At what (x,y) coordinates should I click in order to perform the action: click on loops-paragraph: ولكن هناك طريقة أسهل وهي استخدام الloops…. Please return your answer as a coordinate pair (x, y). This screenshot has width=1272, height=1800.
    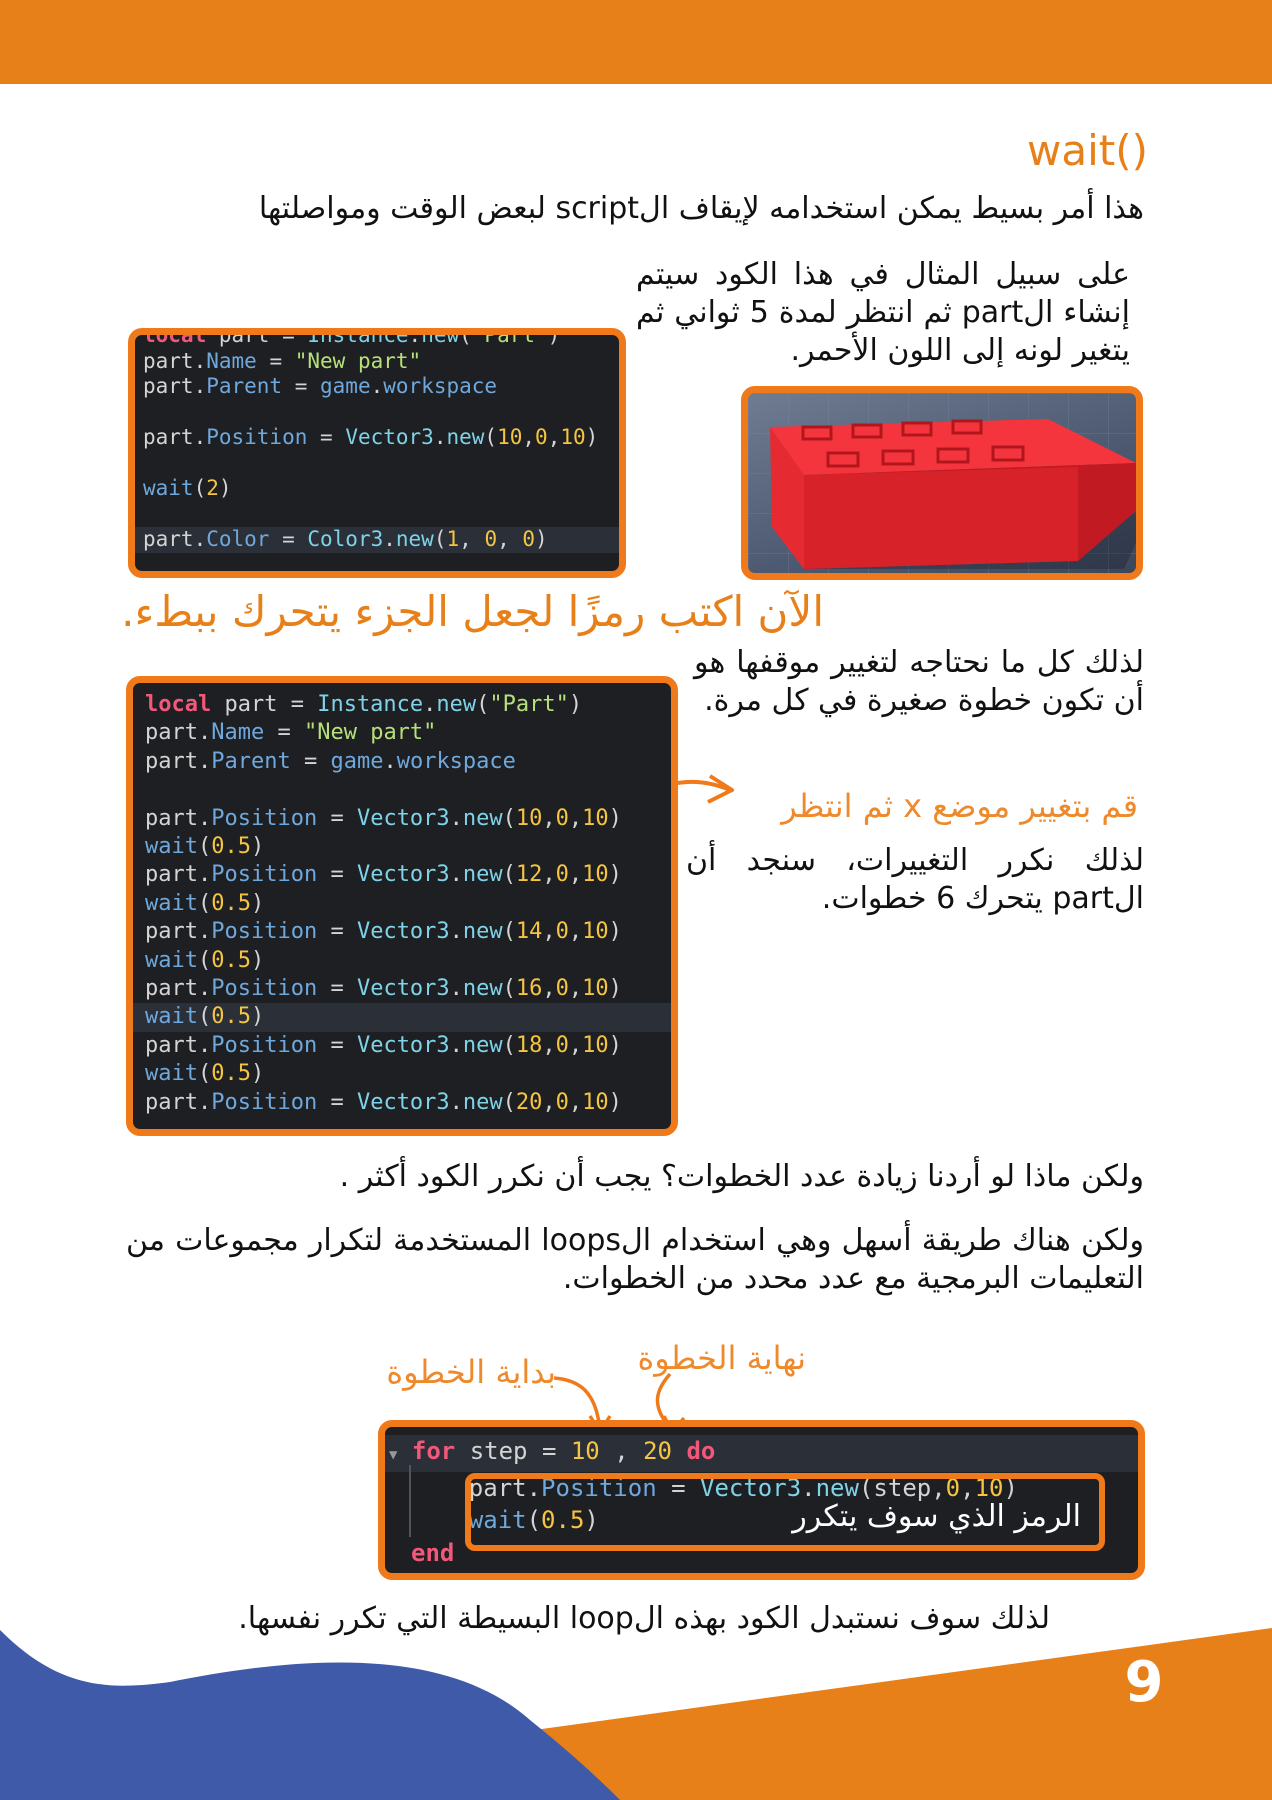
    Looking at the image, I should click on (635, 1259).